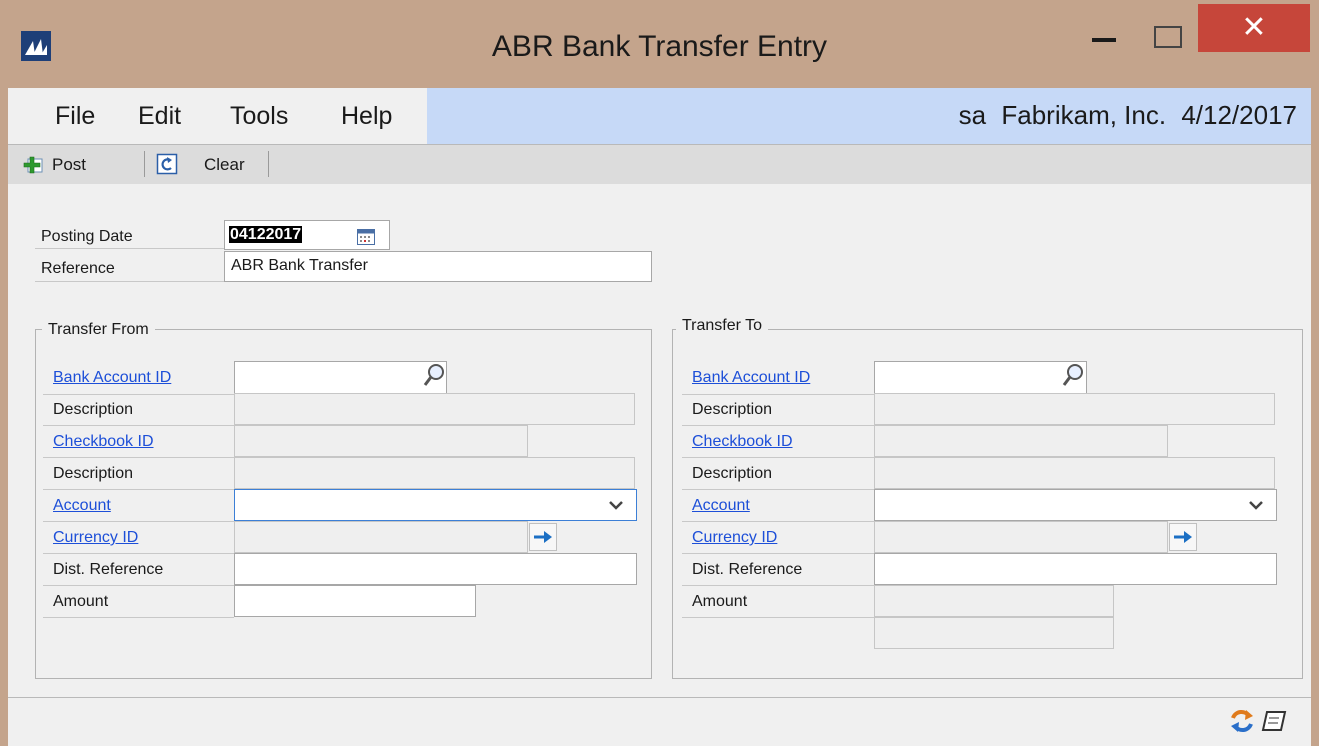 Image resolution: width=1319 pixels, height=746 pixels. What do you see at coordinates (1183, 537) in the screenshot?
I see `to-currency-arrow-icon` at bounding box center [1183, 537].